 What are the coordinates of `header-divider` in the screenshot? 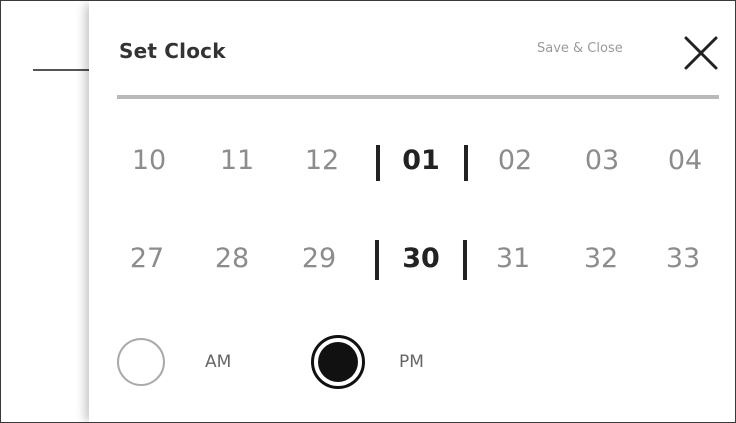 It's located at (418, 97).